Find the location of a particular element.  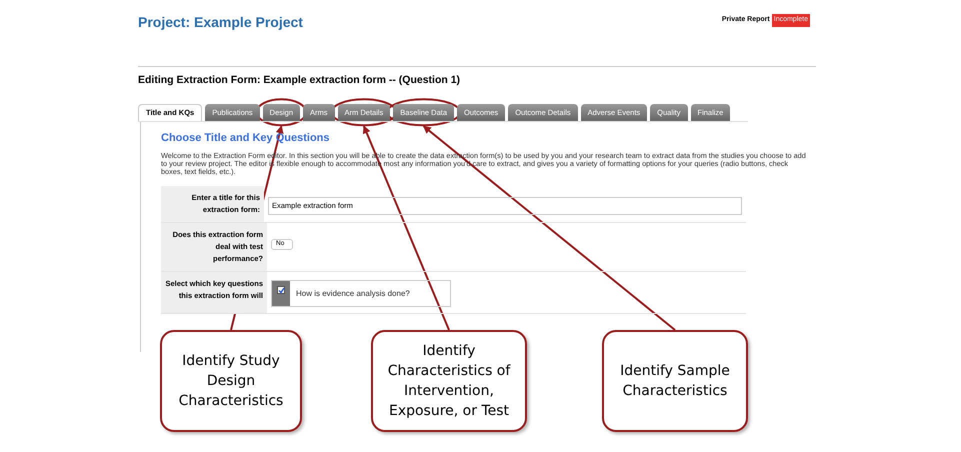

checkbox is located at coordinates (281, 290).